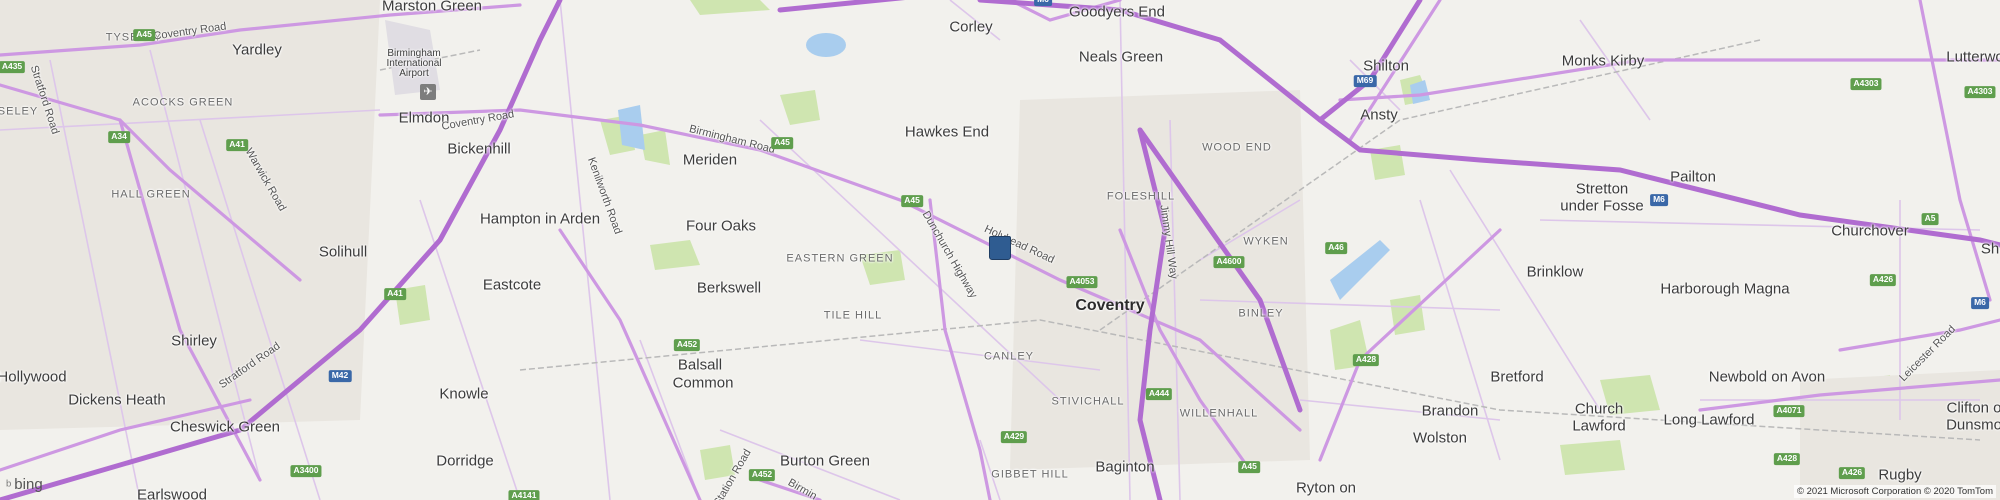 The height and width of the screenshot is (500, 2000). Describe the element at coordinates (1082, 282) in the screenshot. I see `road-shield: A4053` at that location.